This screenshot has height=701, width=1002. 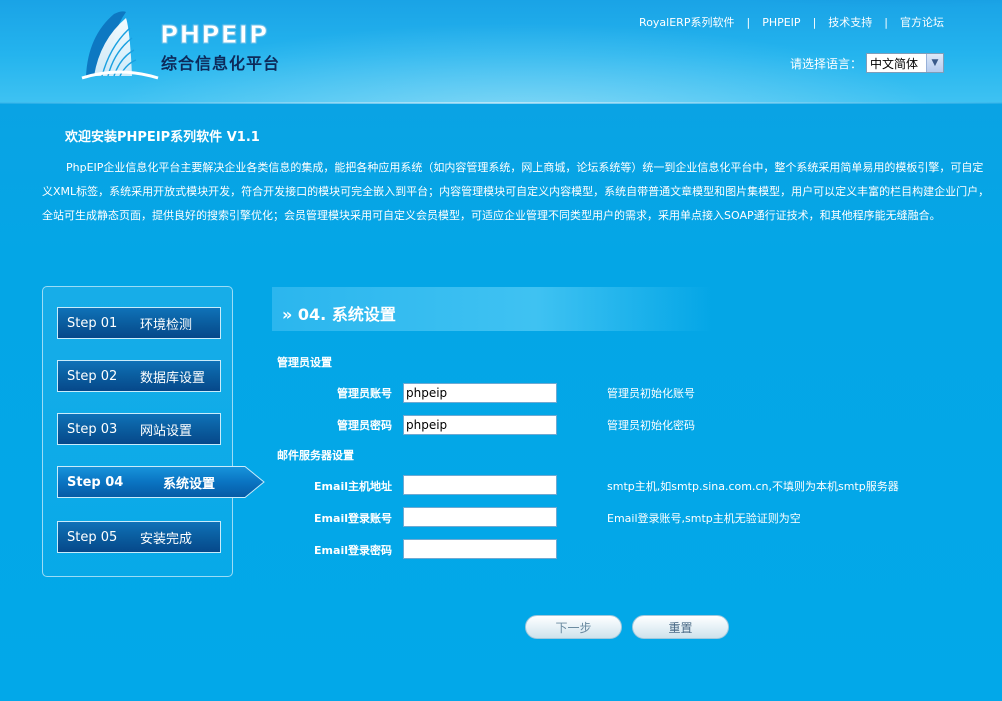 What do you see at coordinates (189, 484) in the screenshot?
I see `step-name: 系统设置` at bounding box center [189, 484].